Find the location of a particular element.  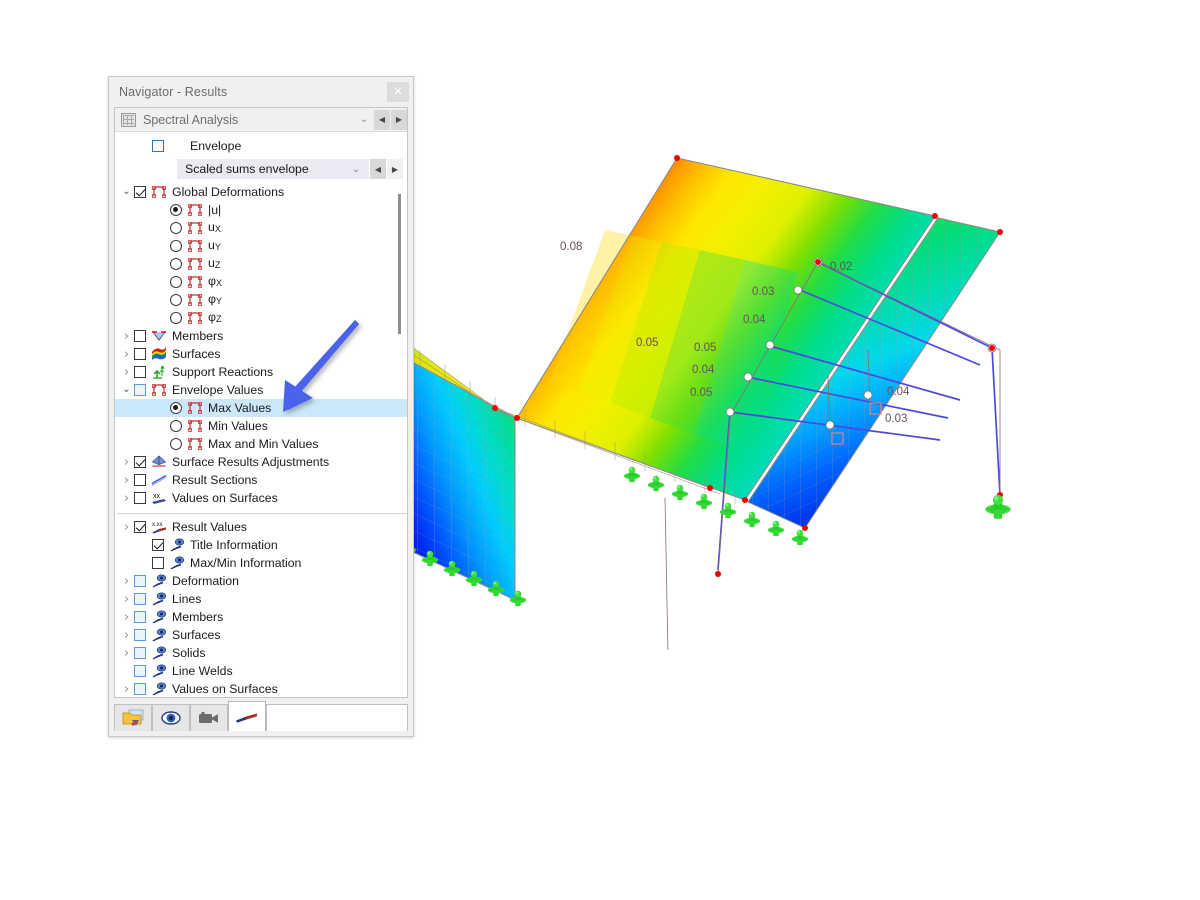

tree-item-values-on-surfaces: › xx Values on Surfaces is located at coordinates (261, 498).